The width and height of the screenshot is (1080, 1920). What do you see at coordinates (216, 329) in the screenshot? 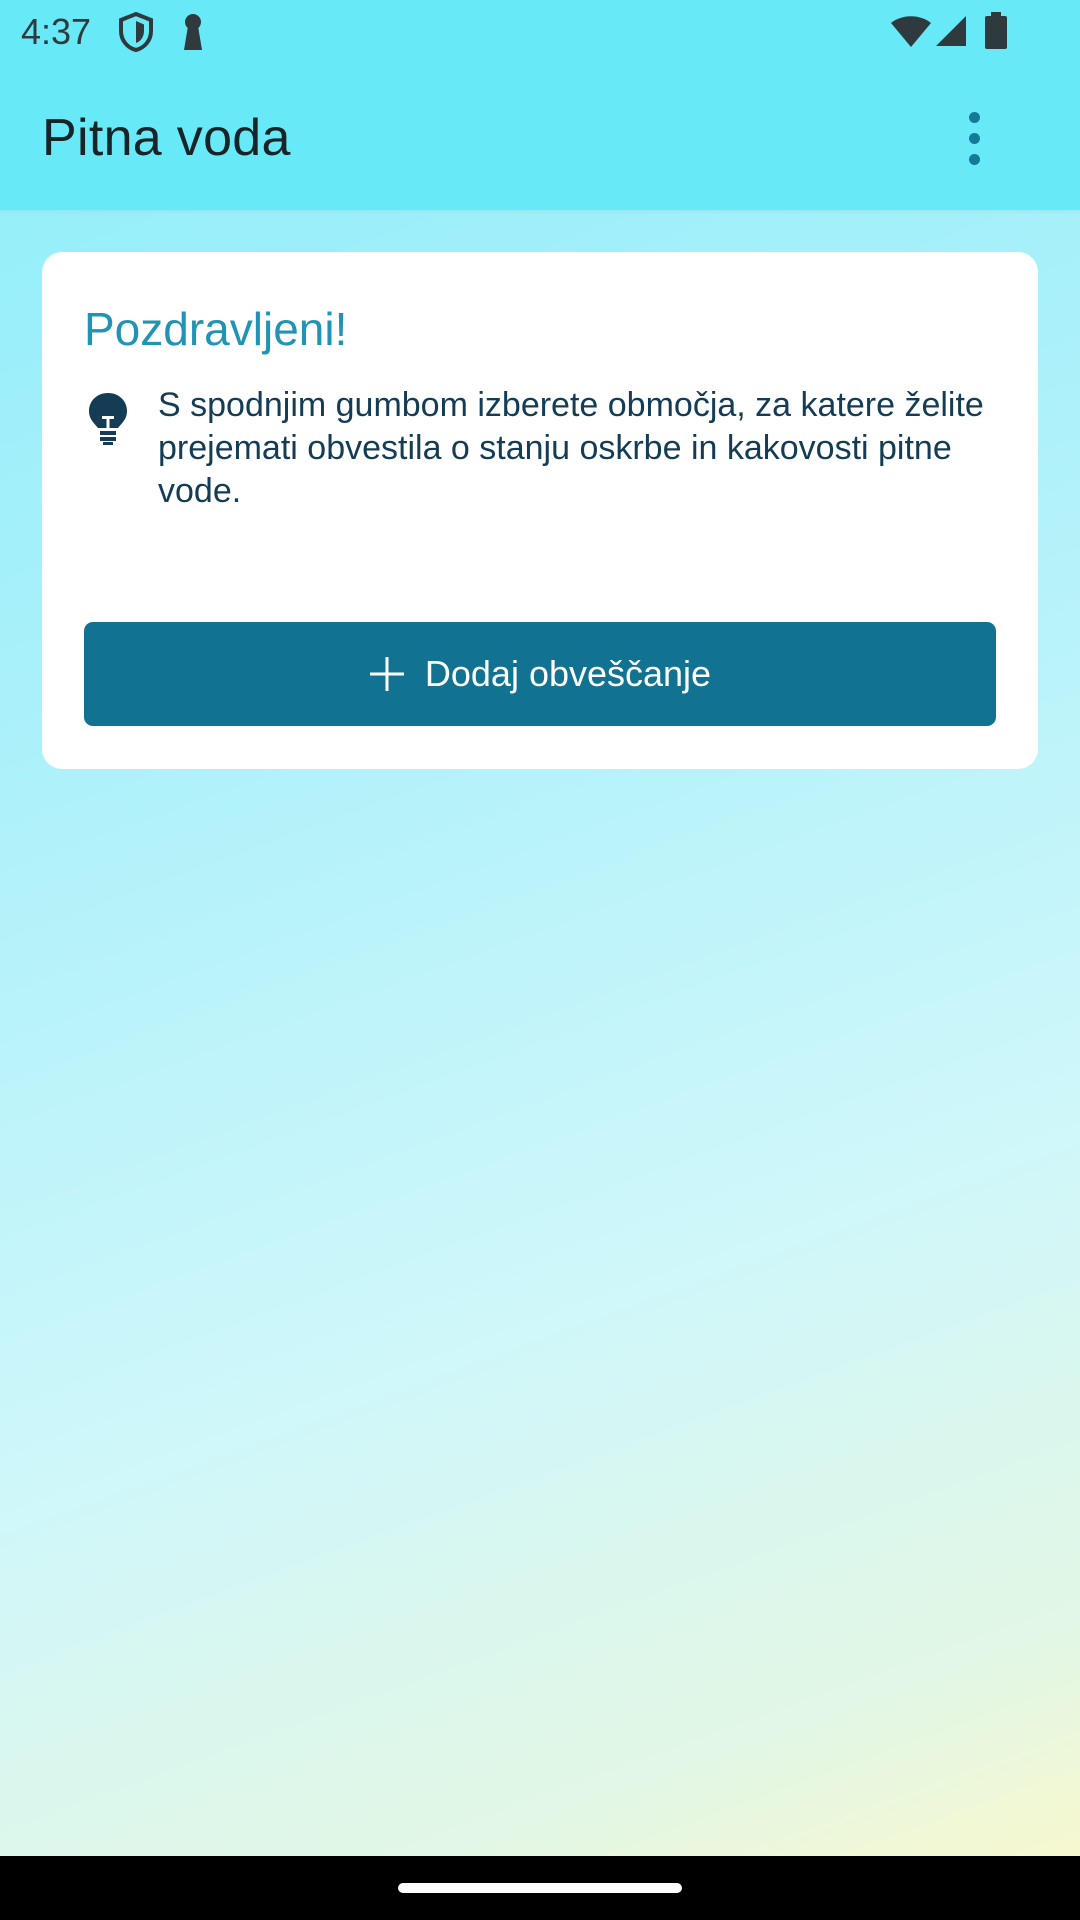
I see `card-title: Pozdravljeni!` at bounding box center [216, 329].